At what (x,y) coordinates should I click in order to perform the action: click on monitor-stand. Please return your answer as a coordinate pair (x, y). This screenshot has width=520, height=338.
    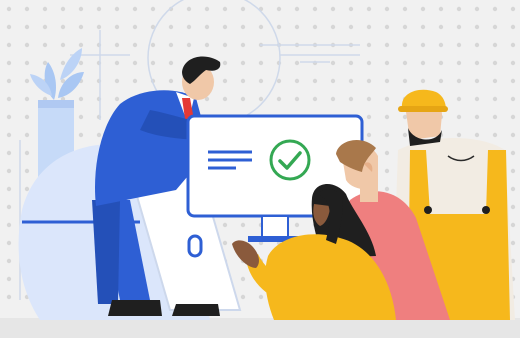
    Looking at the image, I should click on (275, 227).